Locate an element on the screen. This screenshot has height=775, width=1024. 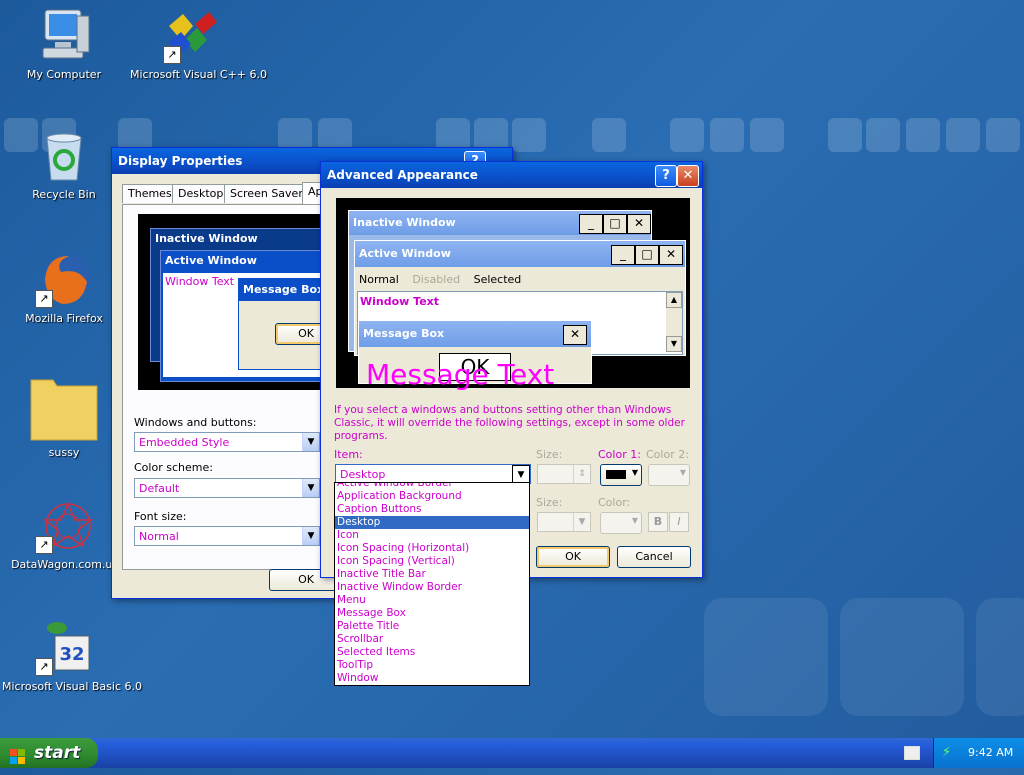
bold-button: B is located at coordinates (658, 522).